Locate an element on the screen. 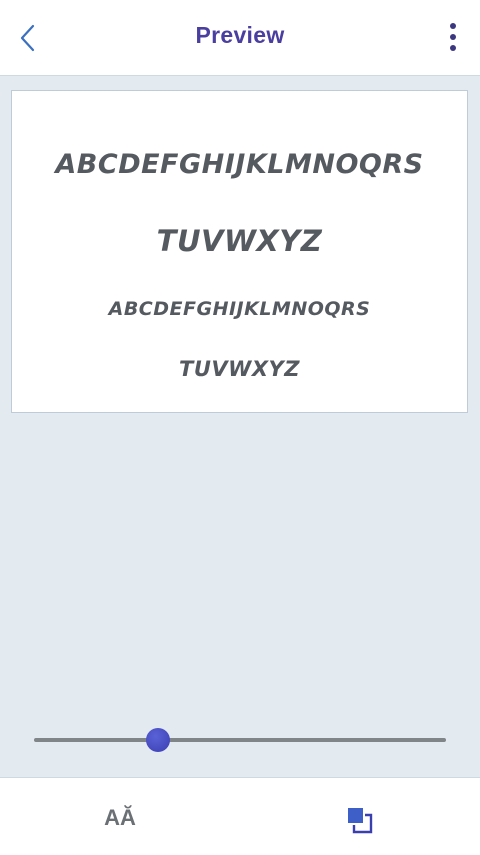 Image resolution: width=480 pixels, height=855 pixels. page-title: Preview is located at coordinates (240, 35).